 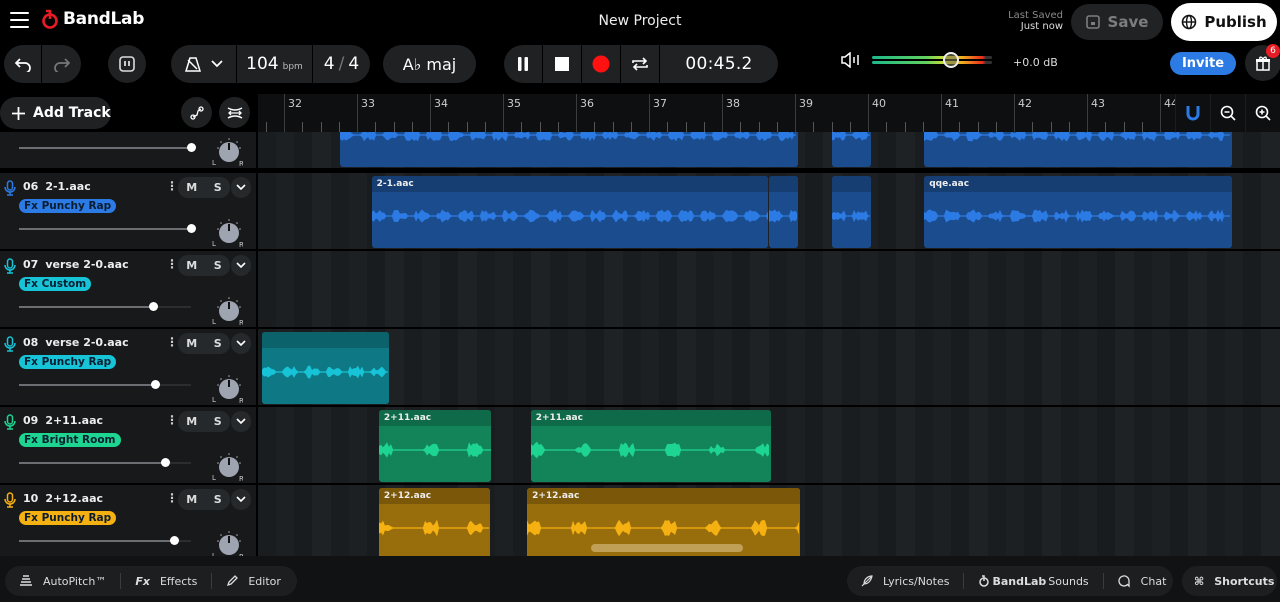 What do you see at coordinates (1192, 113) in the screenshot?
I see `snap-button` at bounding box center [1192, 113].